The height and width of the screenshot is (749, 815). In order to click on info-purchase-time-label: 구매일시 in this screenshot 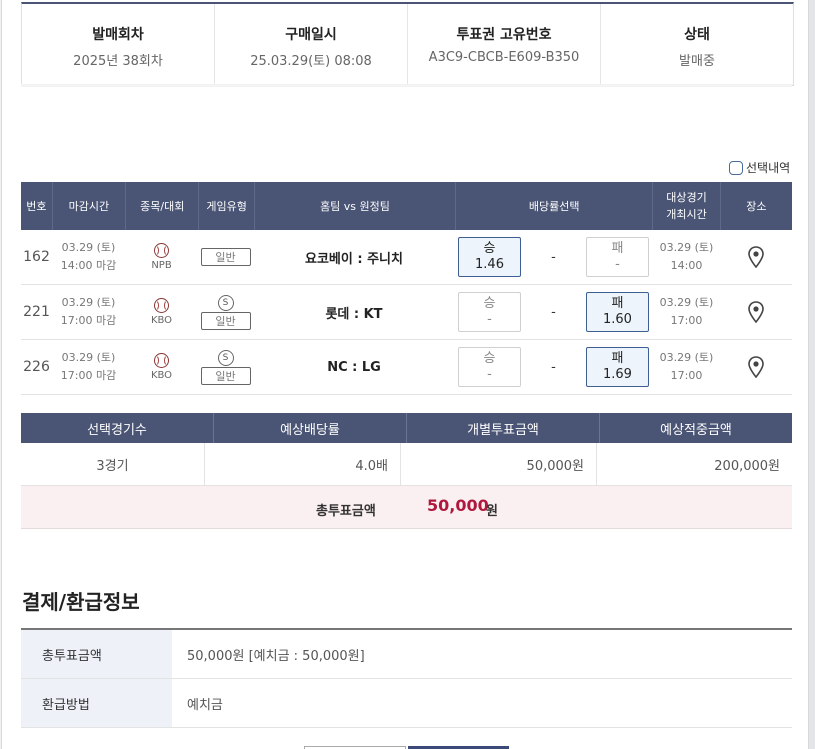, I will do `click(311, 35)`.